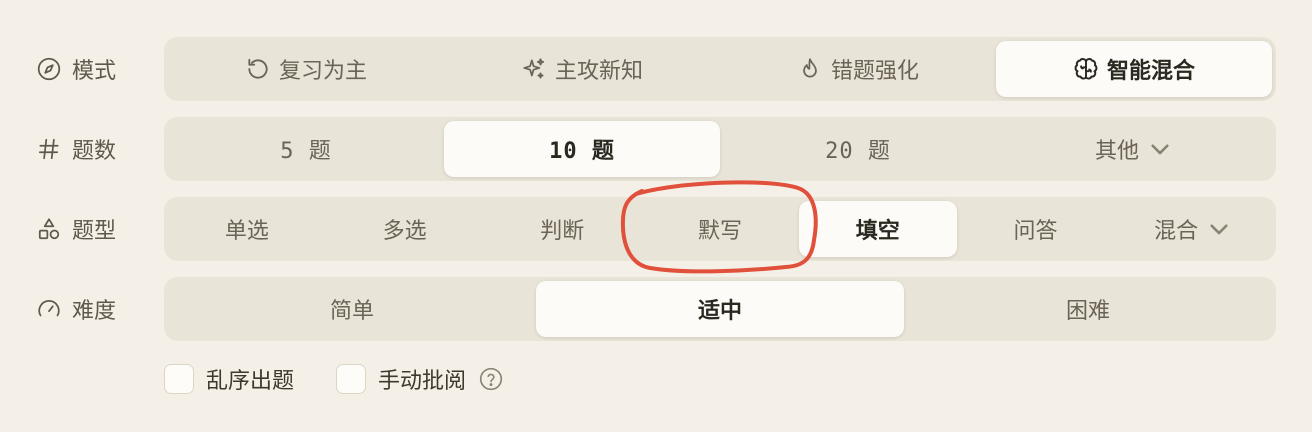 The image size is (1312, 432). I want to click on type-label: 题型, so click(94, 231).